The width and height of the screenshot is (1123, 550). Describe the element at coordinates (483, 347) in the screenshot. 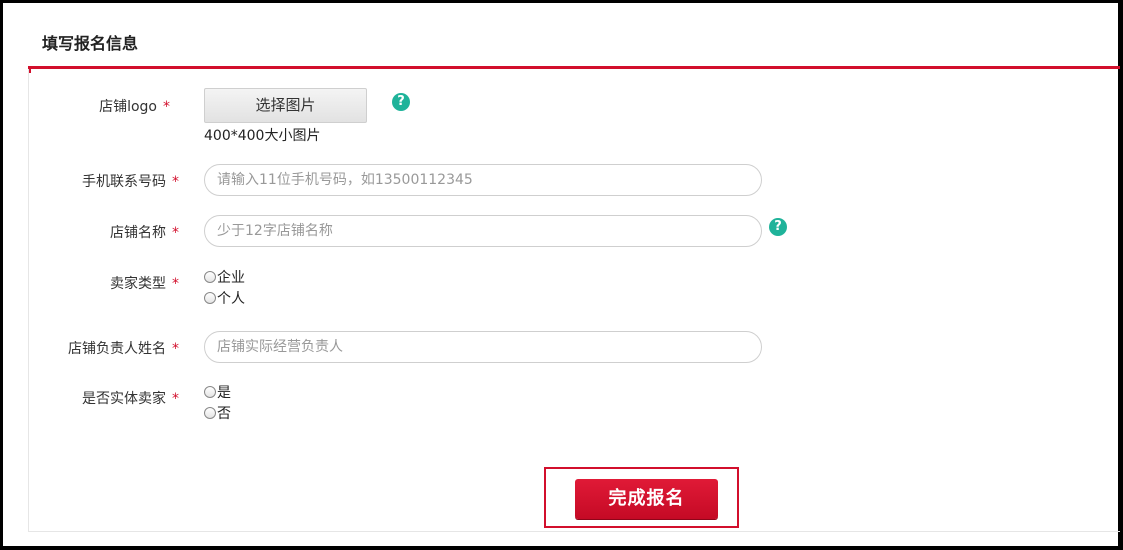

I see `manager-name-input` at that location.